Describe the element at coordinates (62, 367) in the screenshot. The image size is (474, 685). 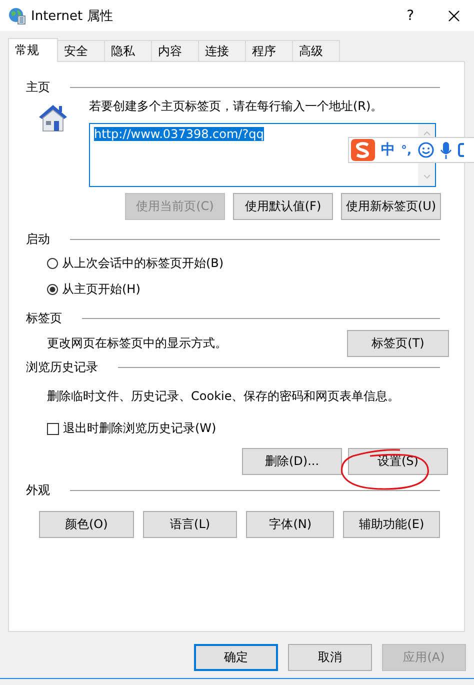
I see `section-heading: 浏览历史记录` at that location.